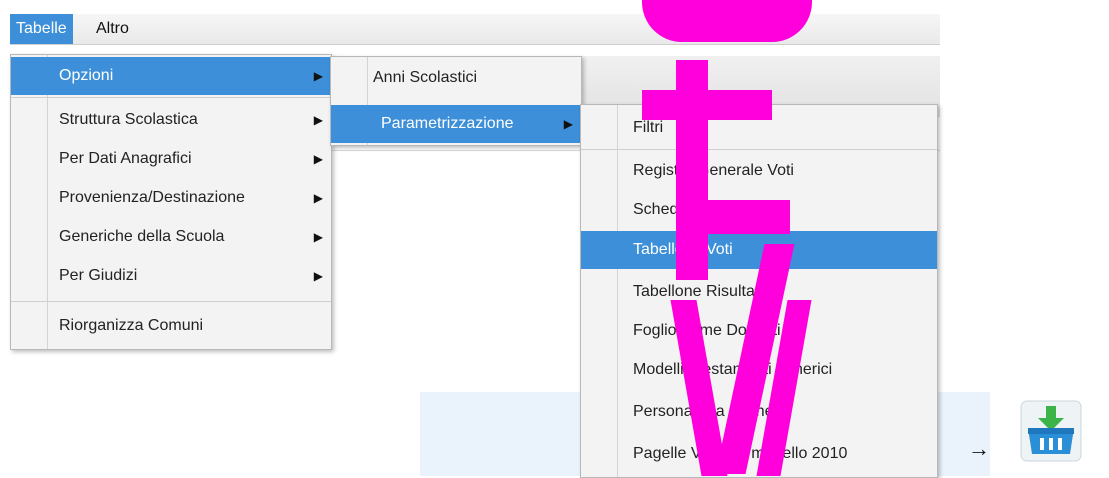  Describe the element at coordinates (41, 29) in the screenshot. I see `menubar-item-tabelle: Tabelle` at that location.